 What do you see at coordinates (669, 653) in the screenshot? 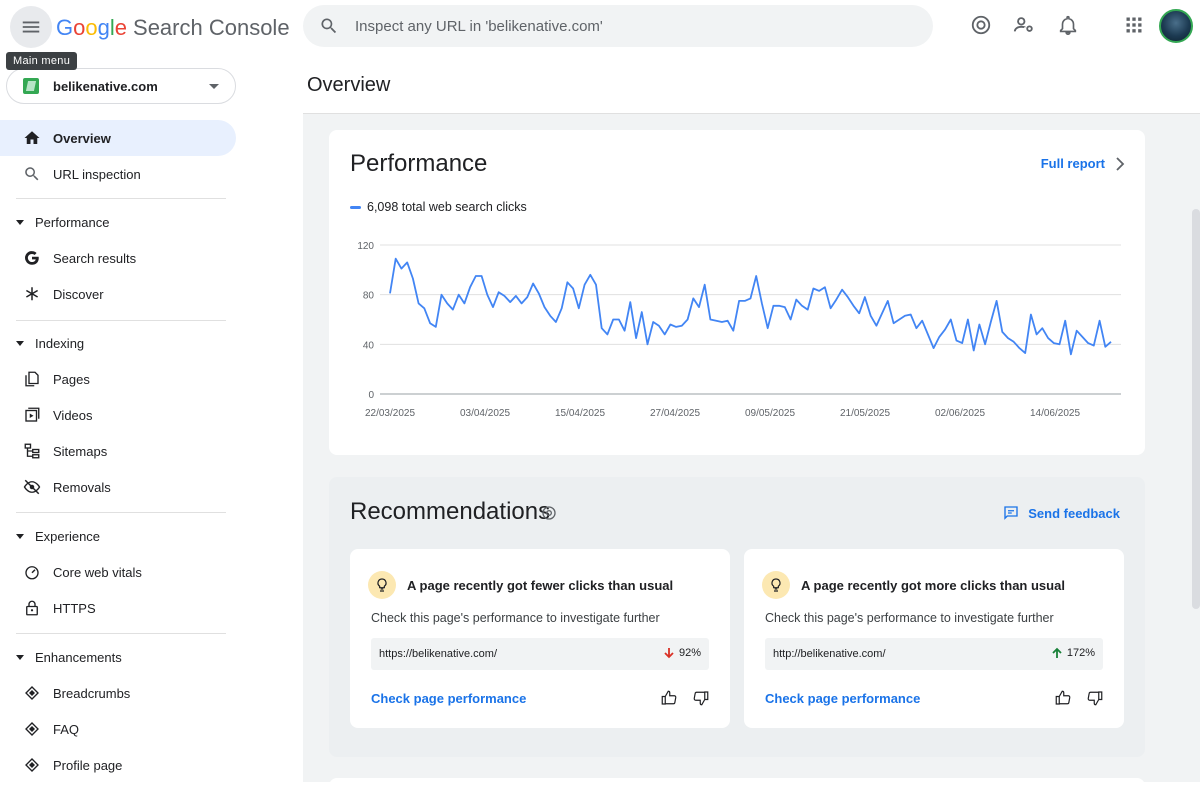
I see `arrow-down-icon` at bounding box center [669, 653].